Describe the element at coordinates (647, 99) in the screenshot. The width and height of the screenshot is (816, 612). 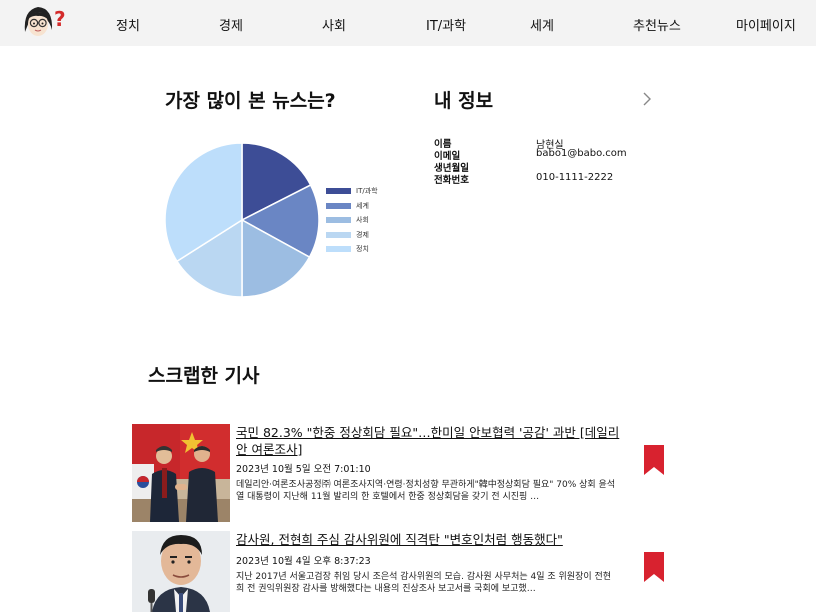
I see `chevron-right-icon` at that location.